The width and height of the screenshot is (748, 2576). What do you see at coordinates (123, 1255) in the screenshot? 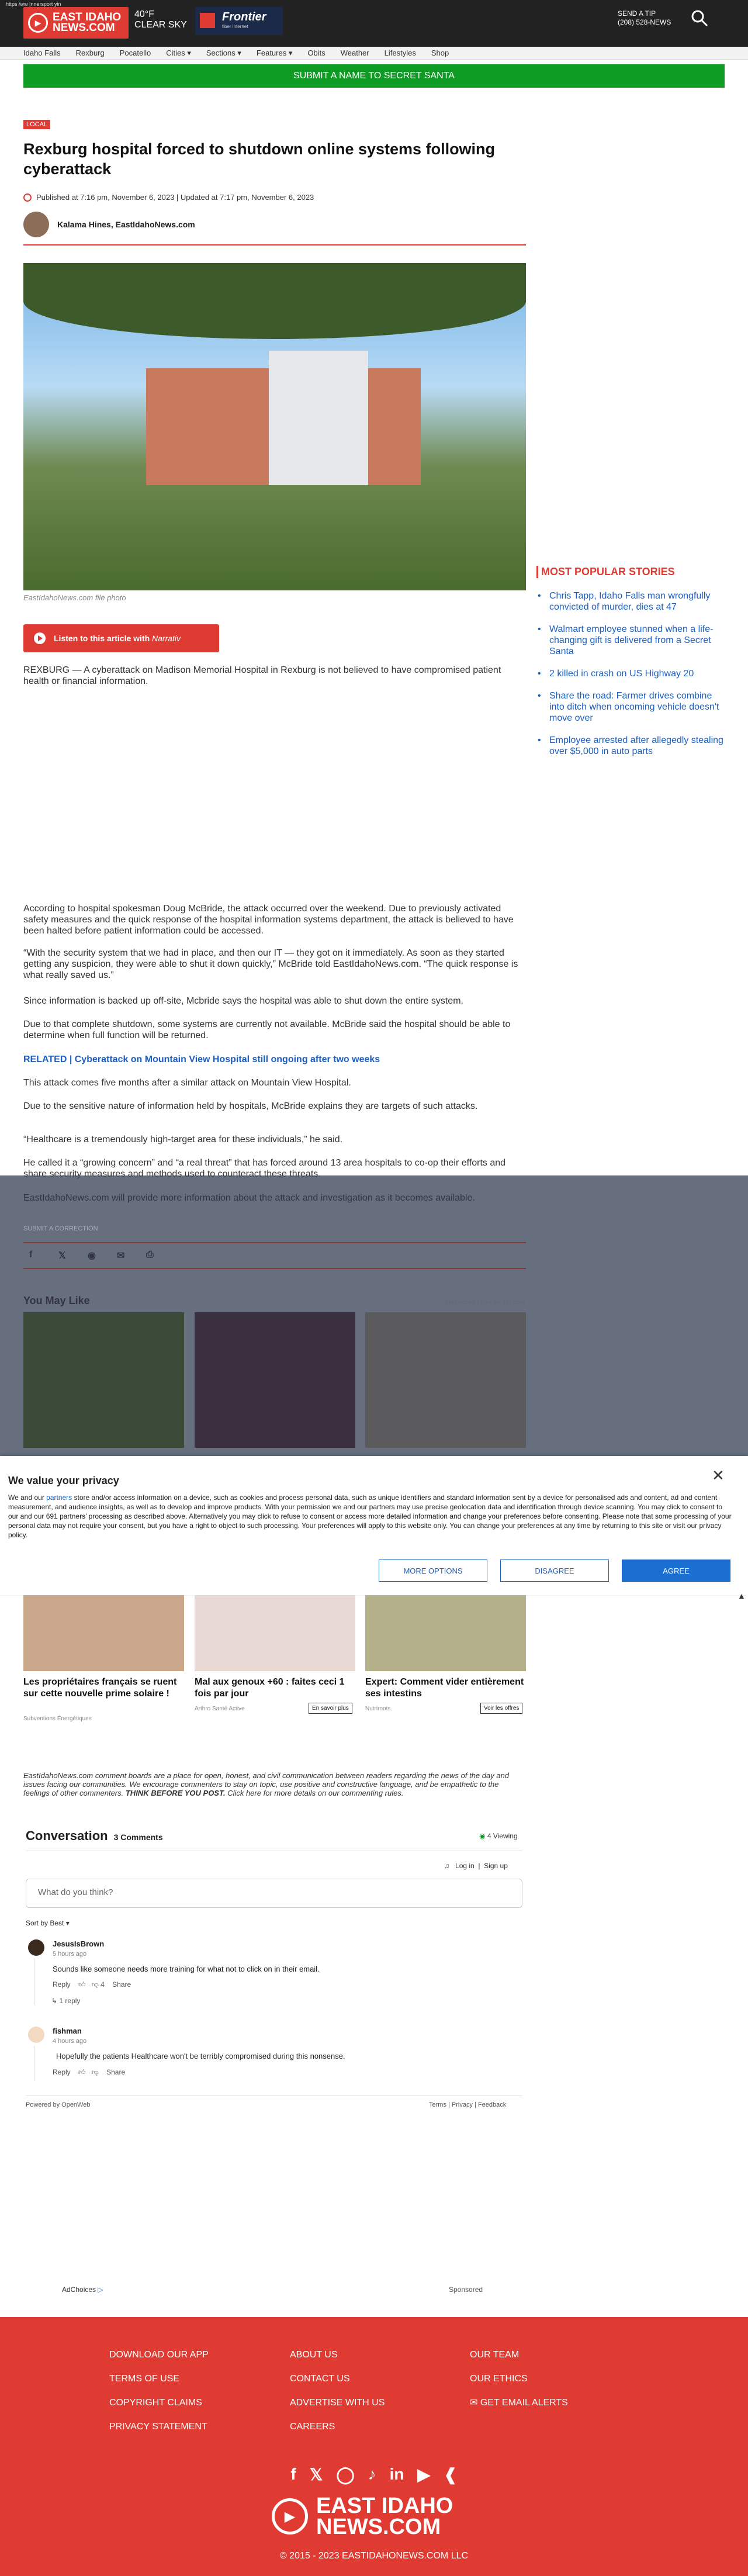
I see `email-icon: ✉` at bounding box center [123, 1255].